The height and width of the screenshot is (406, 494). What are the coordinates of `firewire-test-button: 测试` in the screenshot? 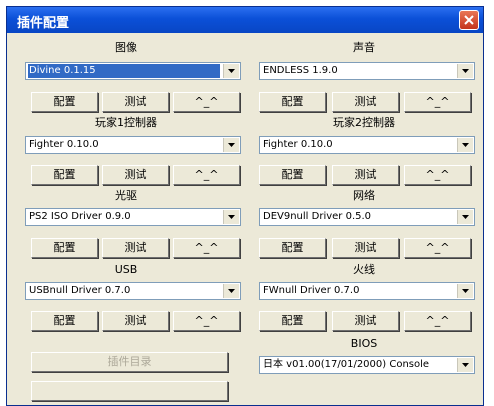 It's located at (365, 321).